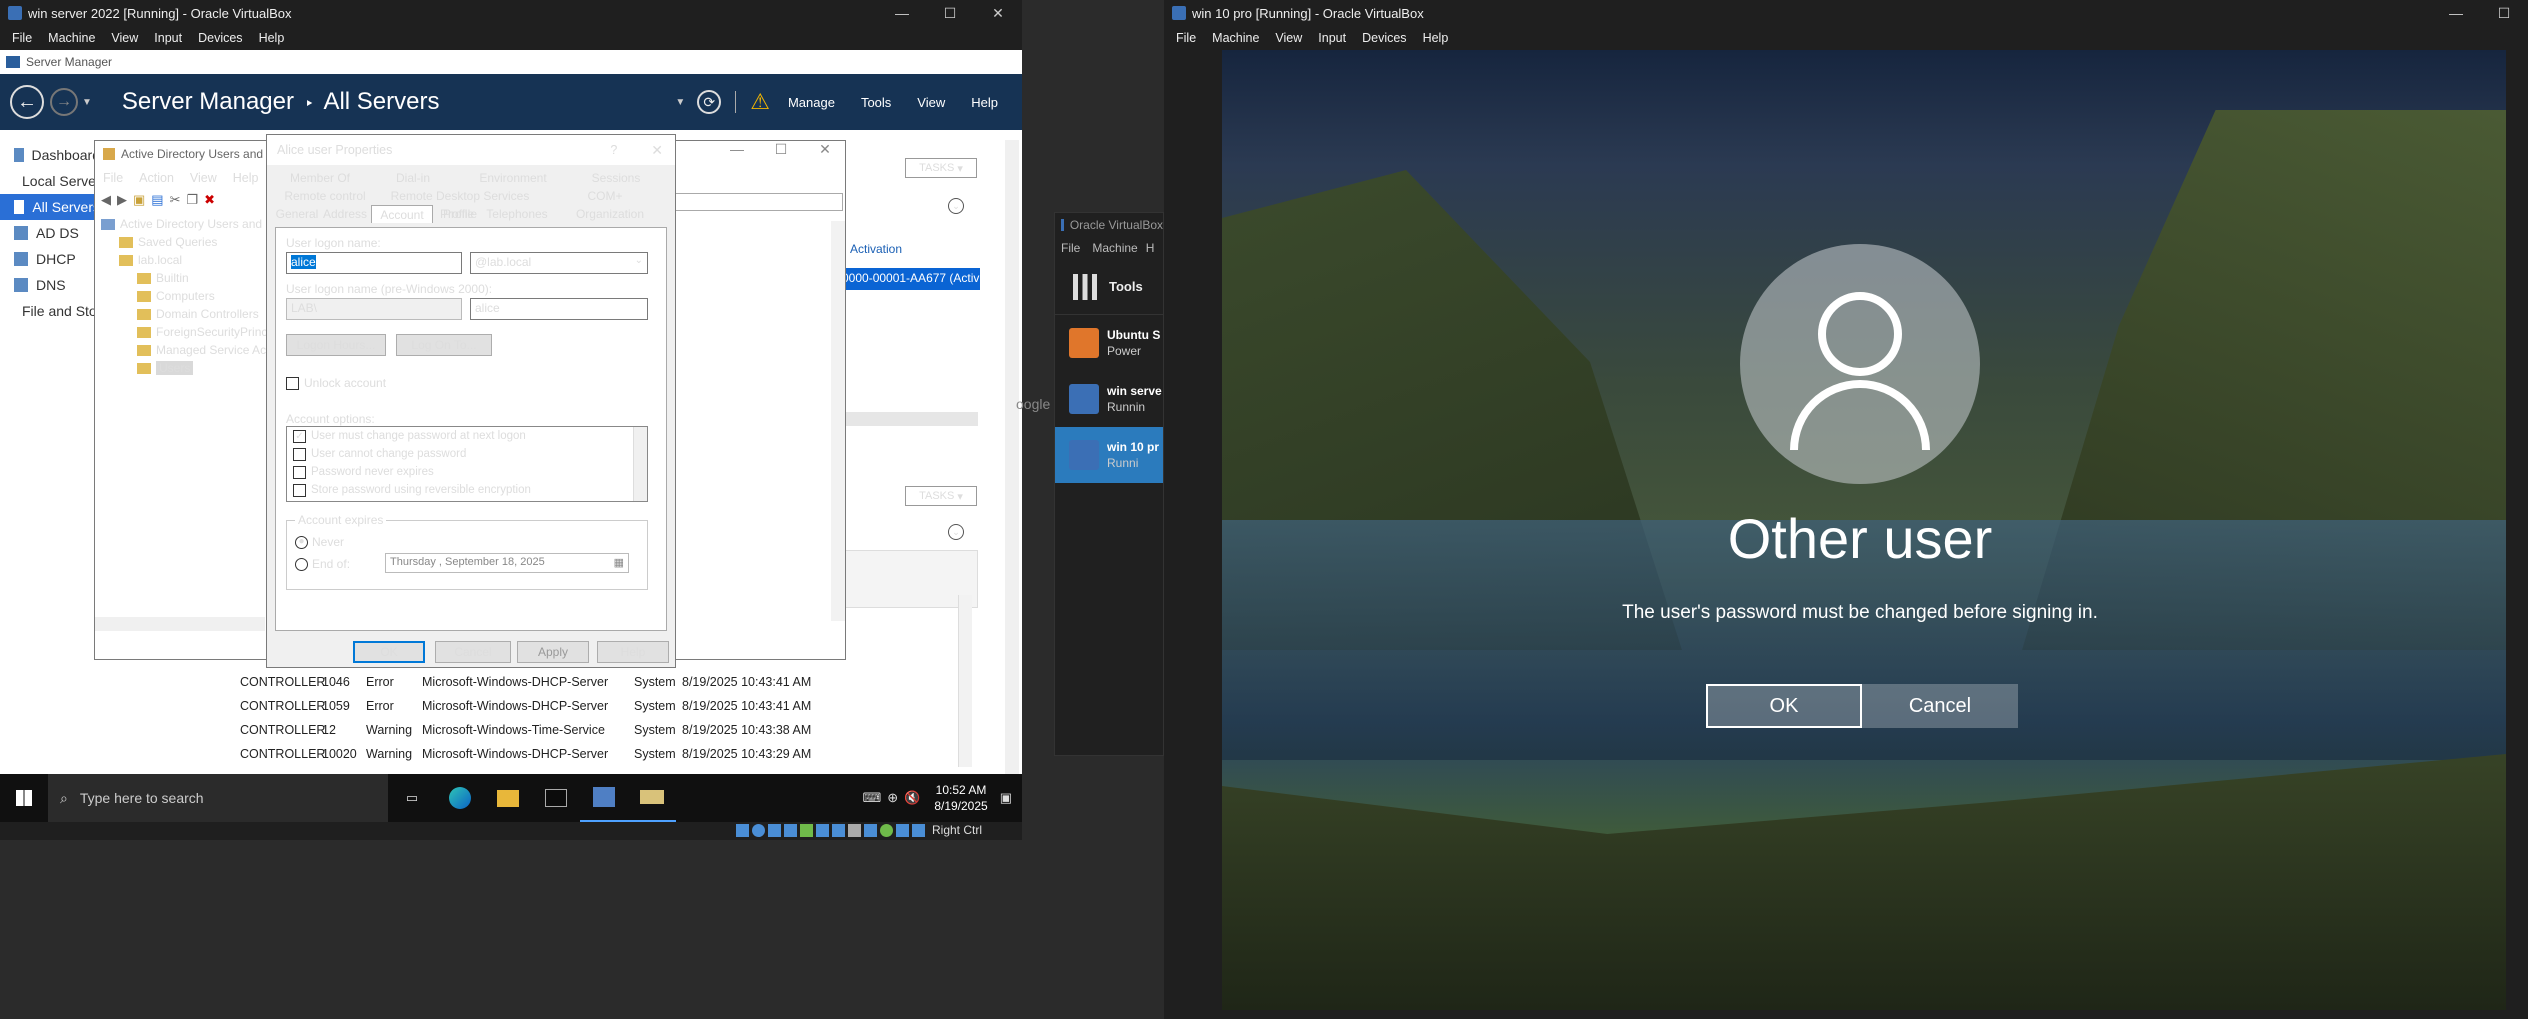 The height and width of the screenshot is (1019, 2528). What do you see at coordinates (460, 798) in the screenshot?
I see `edge-icon` at bounding box center [460, 798].